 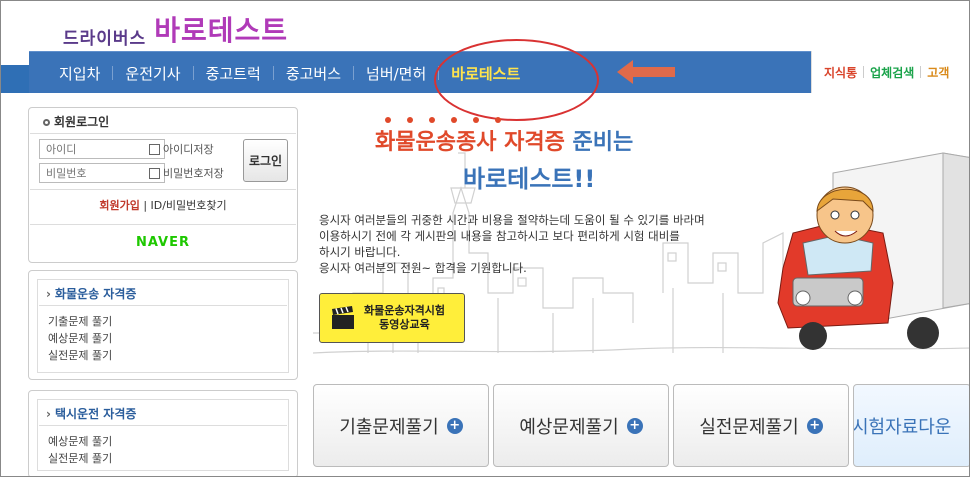 What do you see at coordinates (80, 321) in the screenshot?
I see `list-item: 기출문제 풀기` at bounding box center [80, 321].